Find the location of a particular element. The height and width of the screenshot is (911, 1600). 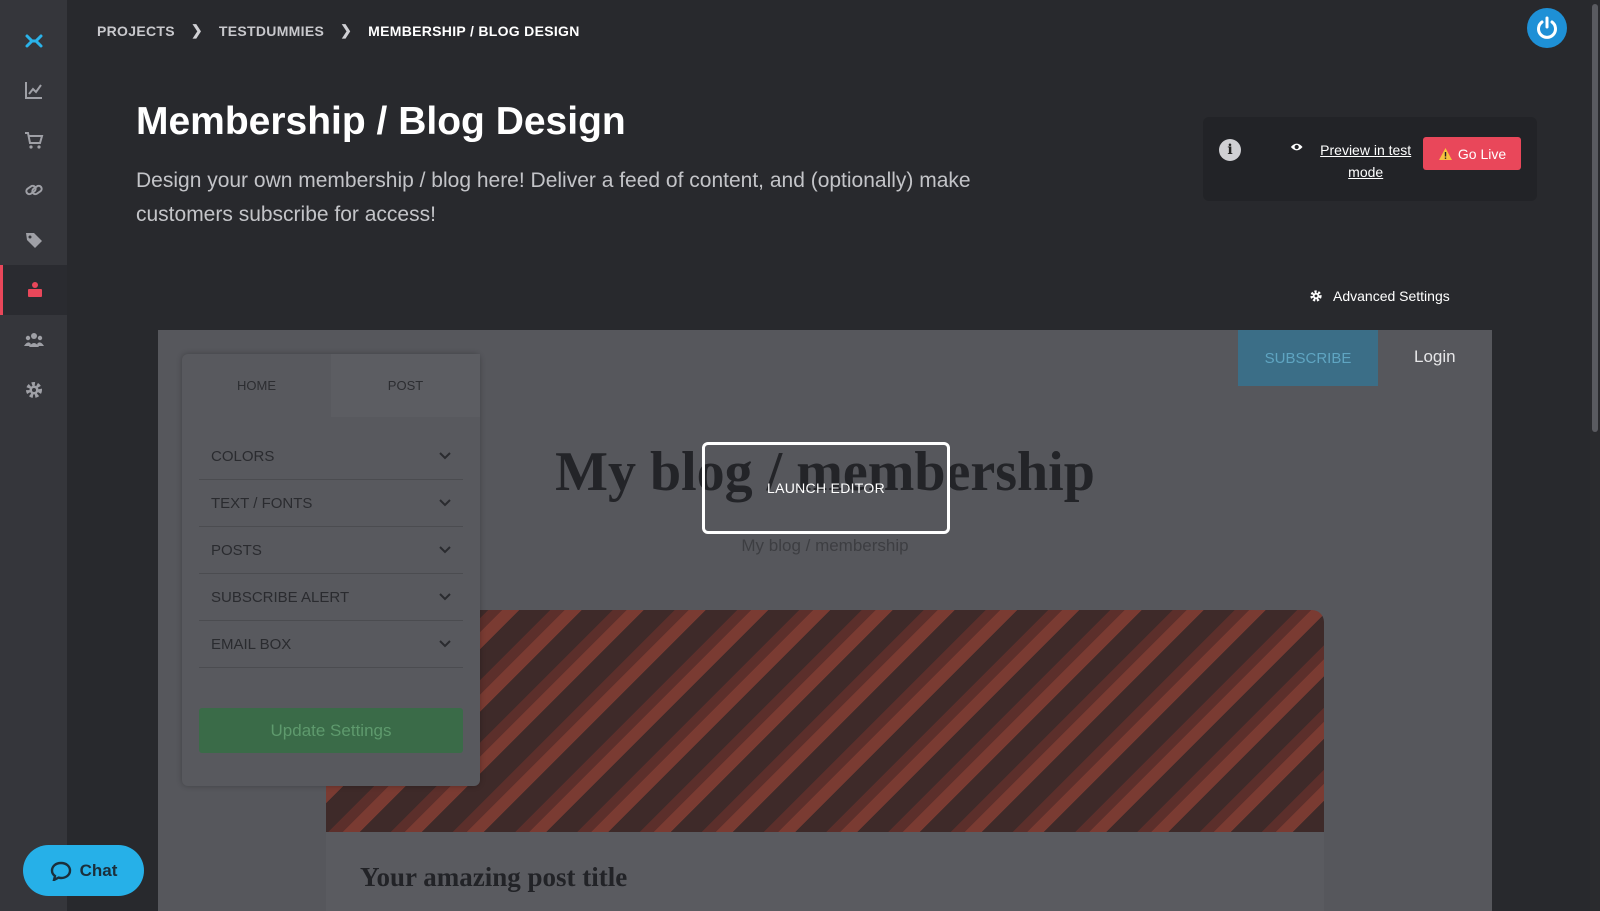

breadcrumb-current: MEMBERSHIP / BLOG DESIGN is located at coordinates (474, 30).